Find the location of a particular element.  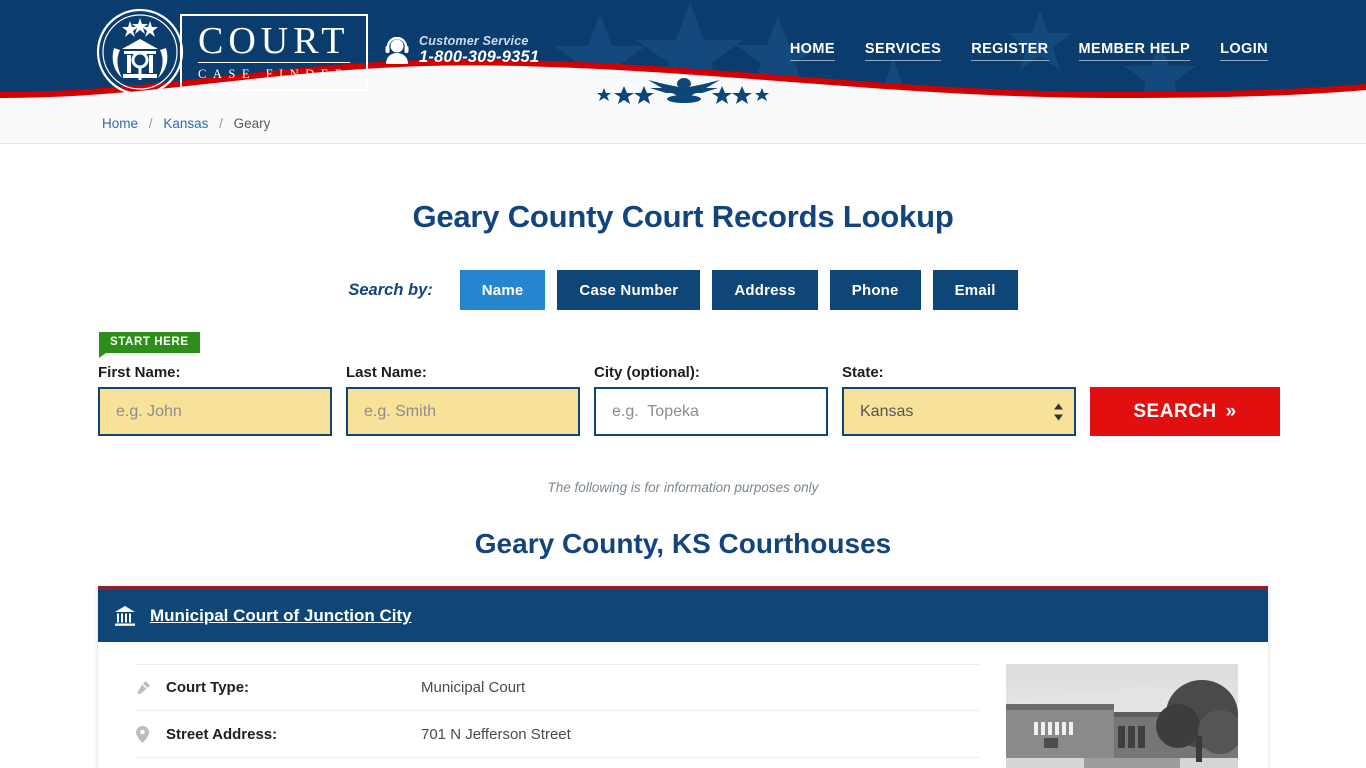

double-chevron-icon: » is located at coordinates (1231, 411).